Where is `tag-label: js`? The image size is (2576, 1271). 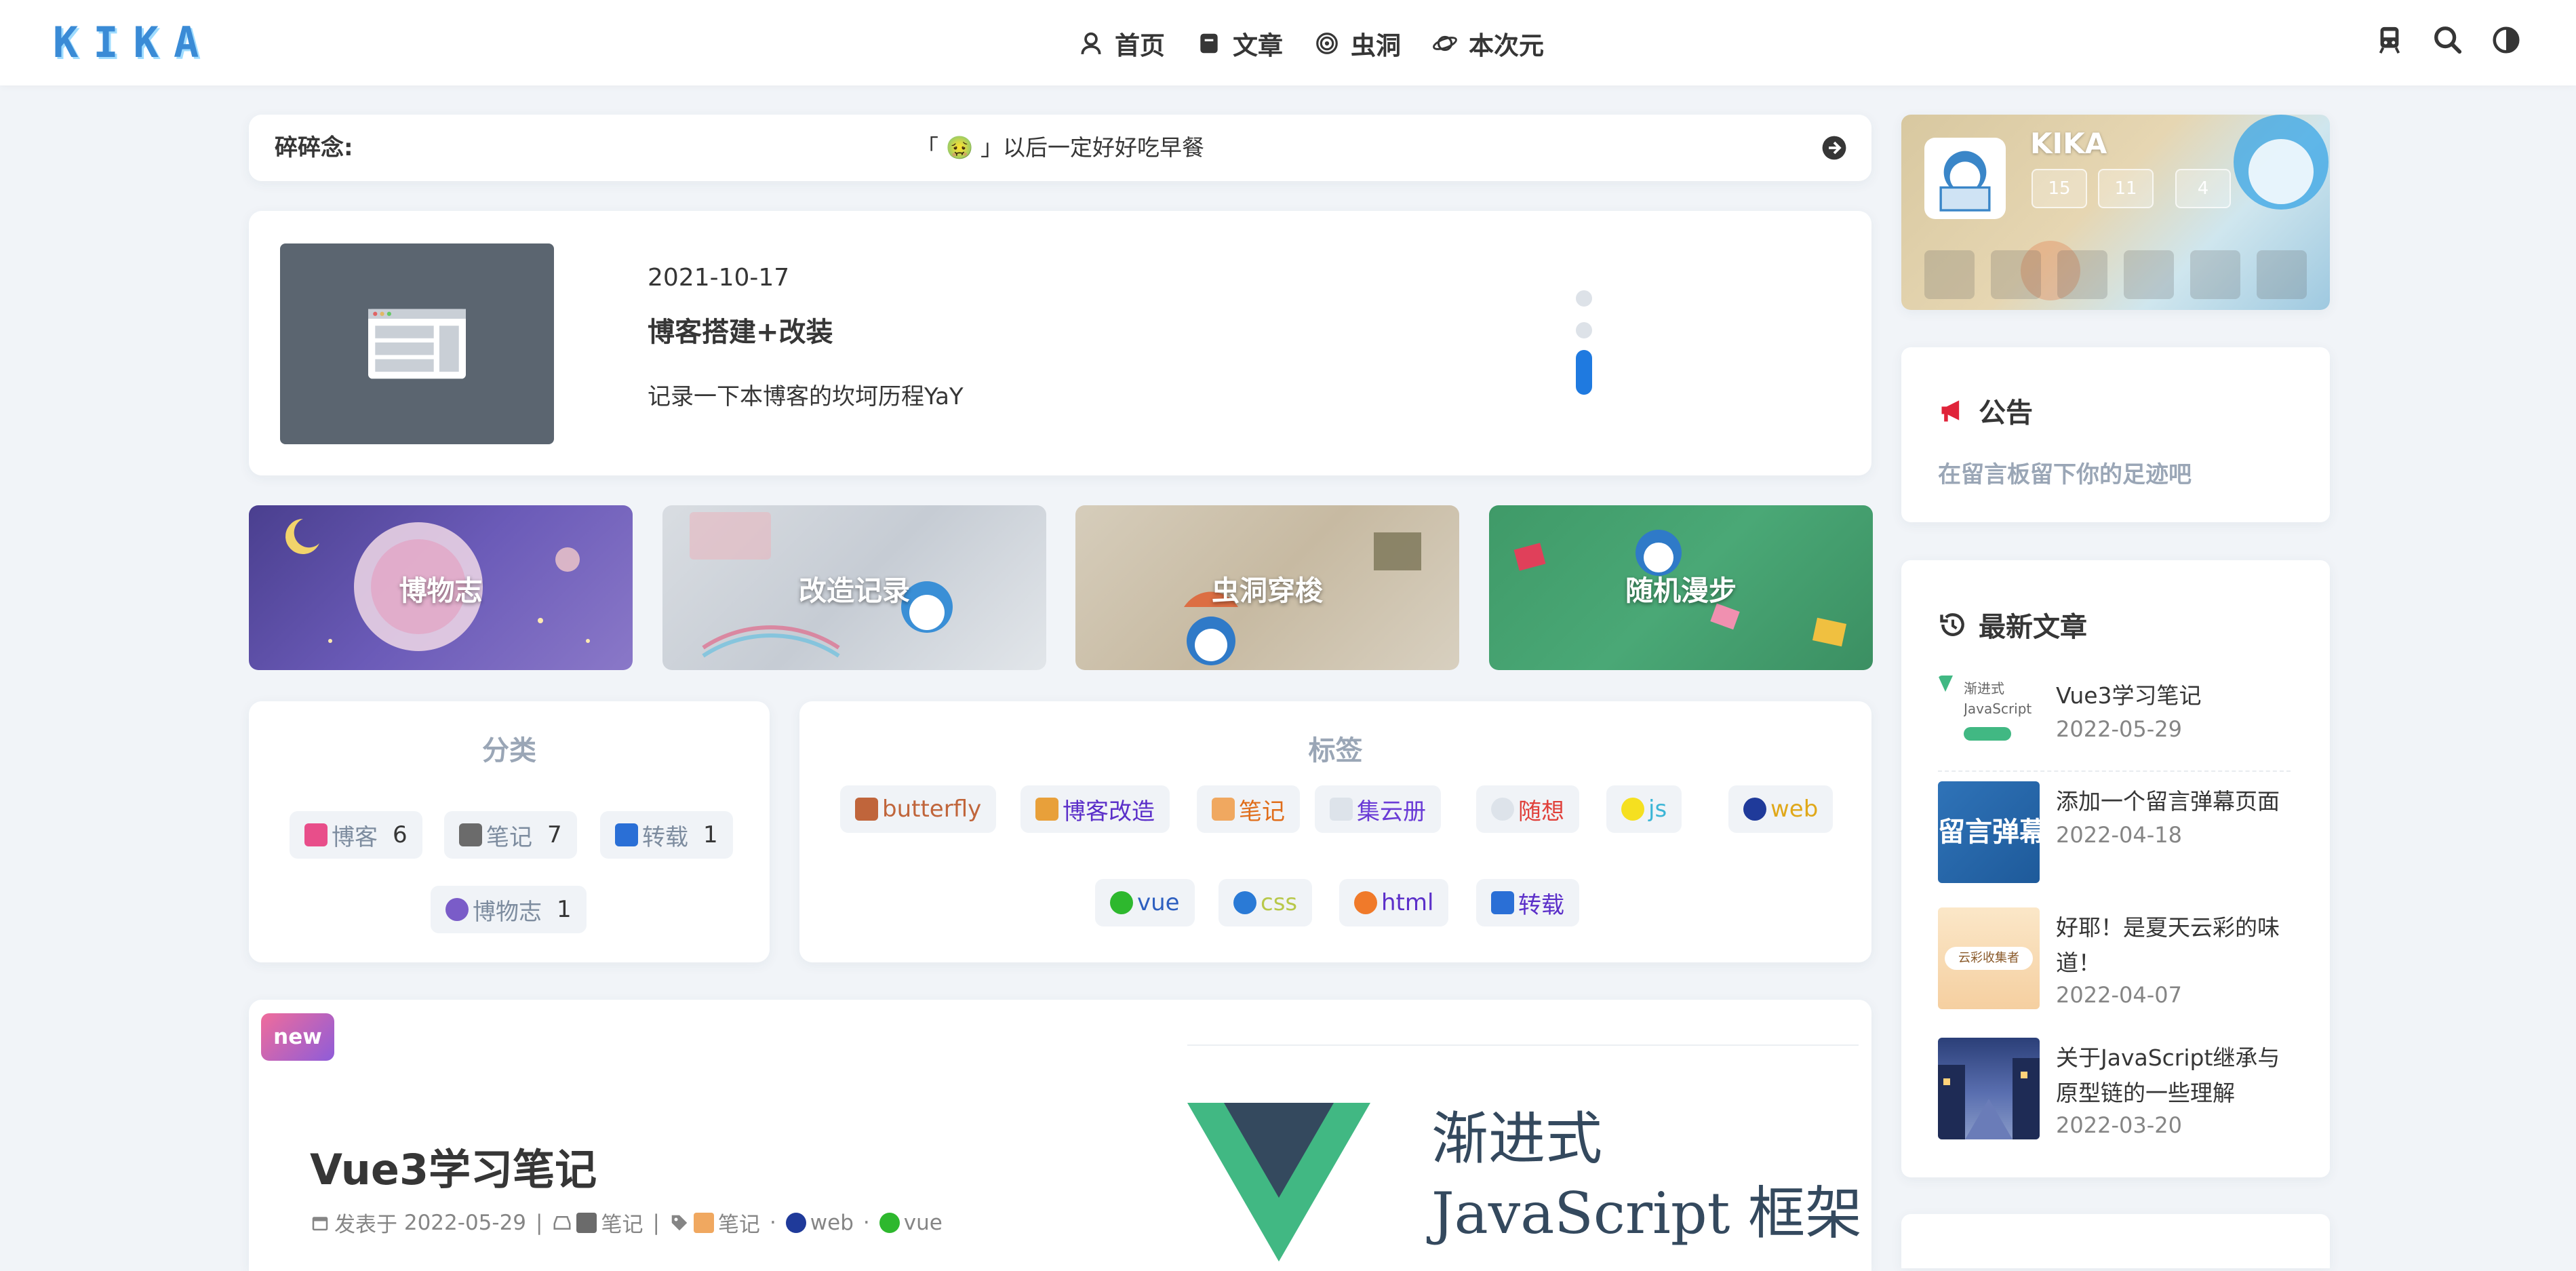 tag-label: js is located at coordinates (1657, 809).